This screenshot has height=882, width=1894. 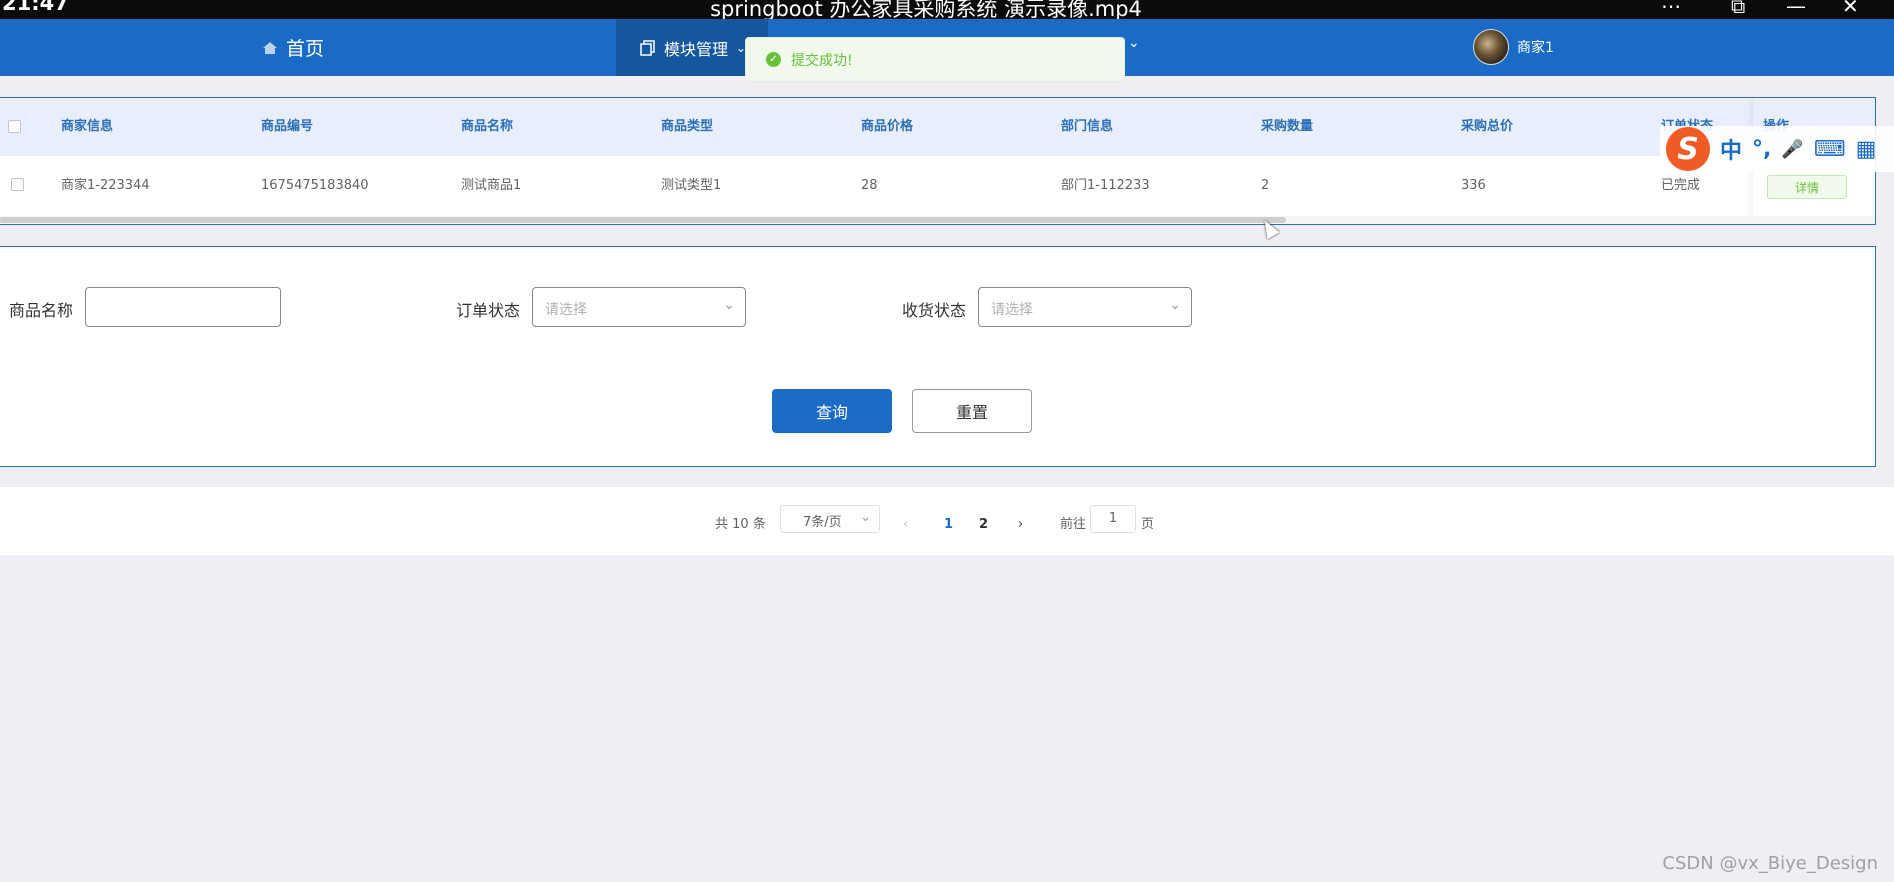 What do you see at coordinates (1487, 126) in the screenshot?
I see `column-header: 采购总价` at bounding box center [1487, 126].